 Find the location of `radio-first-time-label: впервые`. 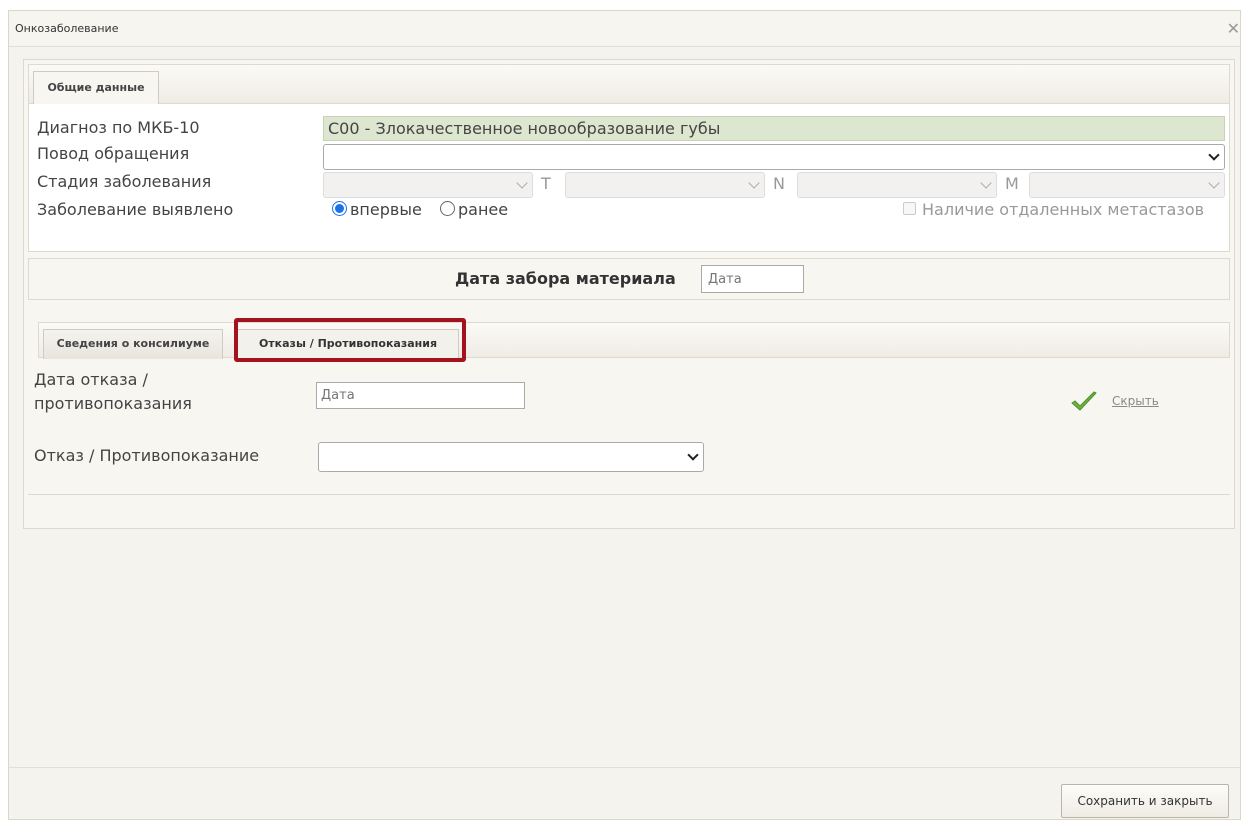

radio-first-time-label: впервые is located at coordinates (386, 209).